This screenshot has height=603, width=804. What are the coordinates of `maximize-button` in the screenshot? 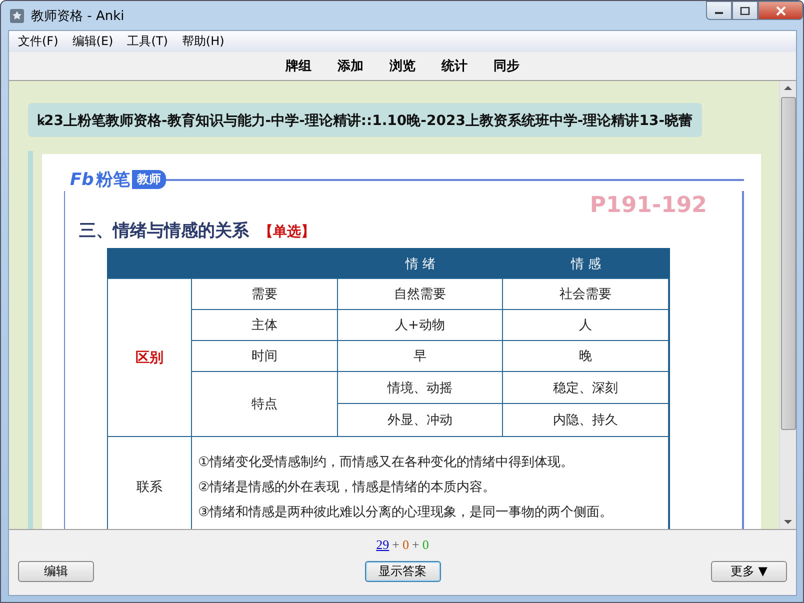 It's located at (745, 10).